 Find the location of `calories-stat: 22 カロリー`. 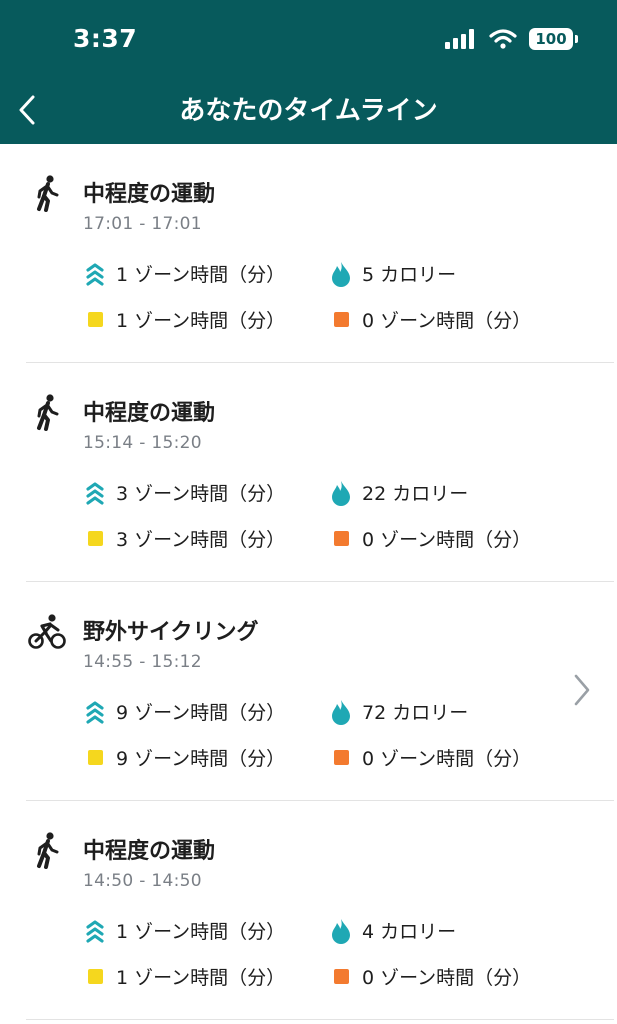

calories-stat: 22 カロリー is located at coordinates (399, 492).